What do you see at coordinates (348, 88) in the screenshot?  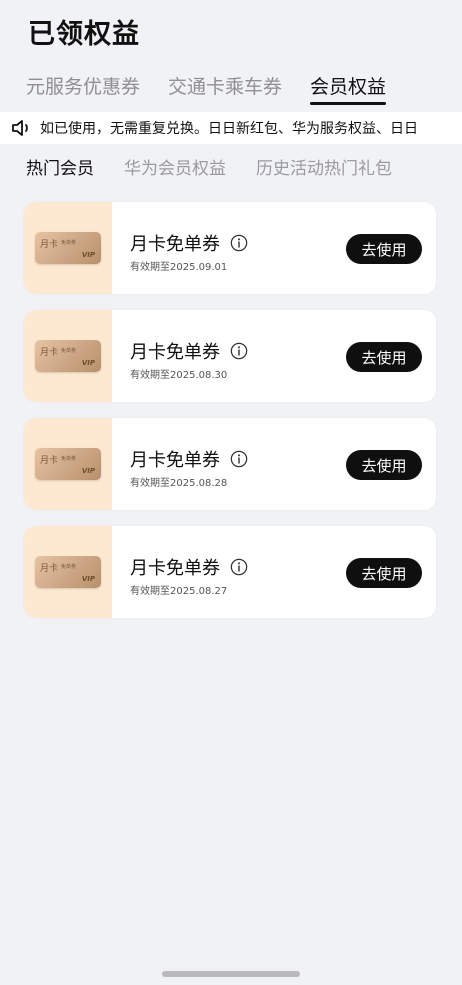 I see `tab-member-benefits: 会员权益` at bounding box center [348, 88].